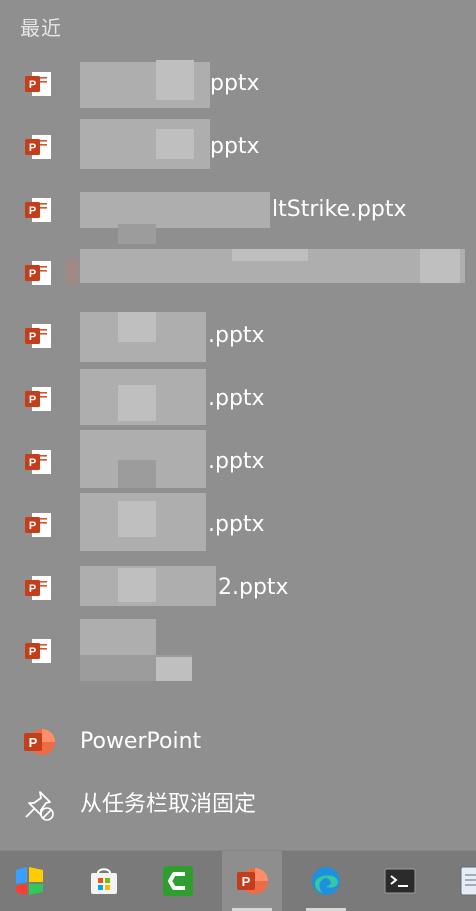 The width and height of the screenshot is (476, 911). What do you see at coordinates (141, 741) in the screenshot?
I see `powerpoint-label: PowerPoint` at bounding box center [141, 741].